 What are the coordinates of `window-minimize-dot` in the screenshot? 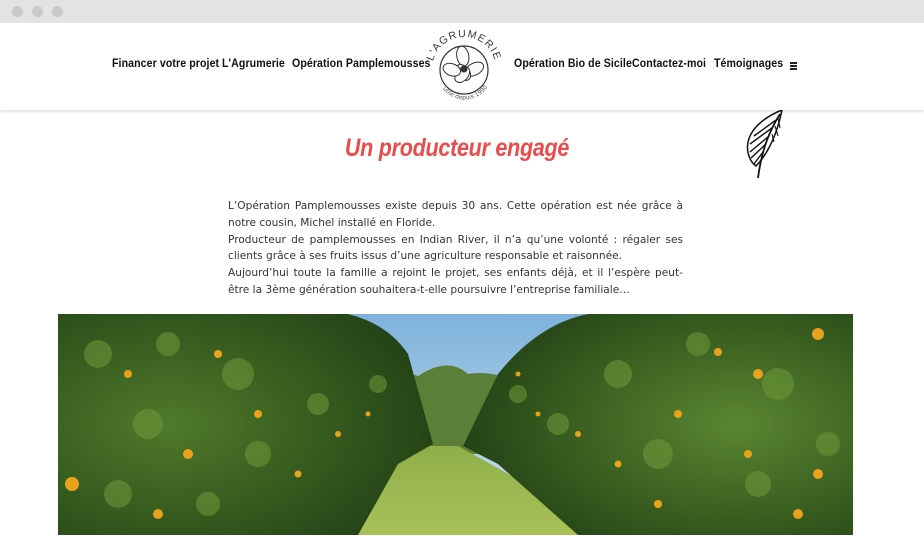 It's located at (37, 11).